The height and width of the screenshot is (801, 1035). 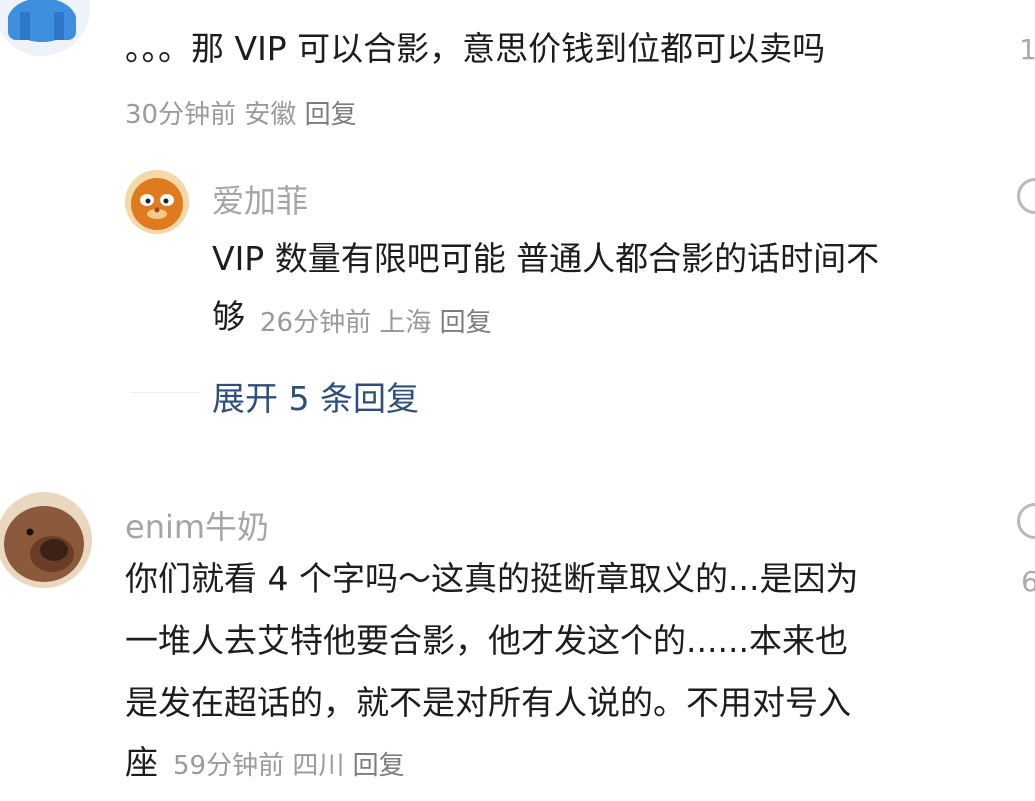 I want to click on garfield-avatar, so click(x=157, y=204).